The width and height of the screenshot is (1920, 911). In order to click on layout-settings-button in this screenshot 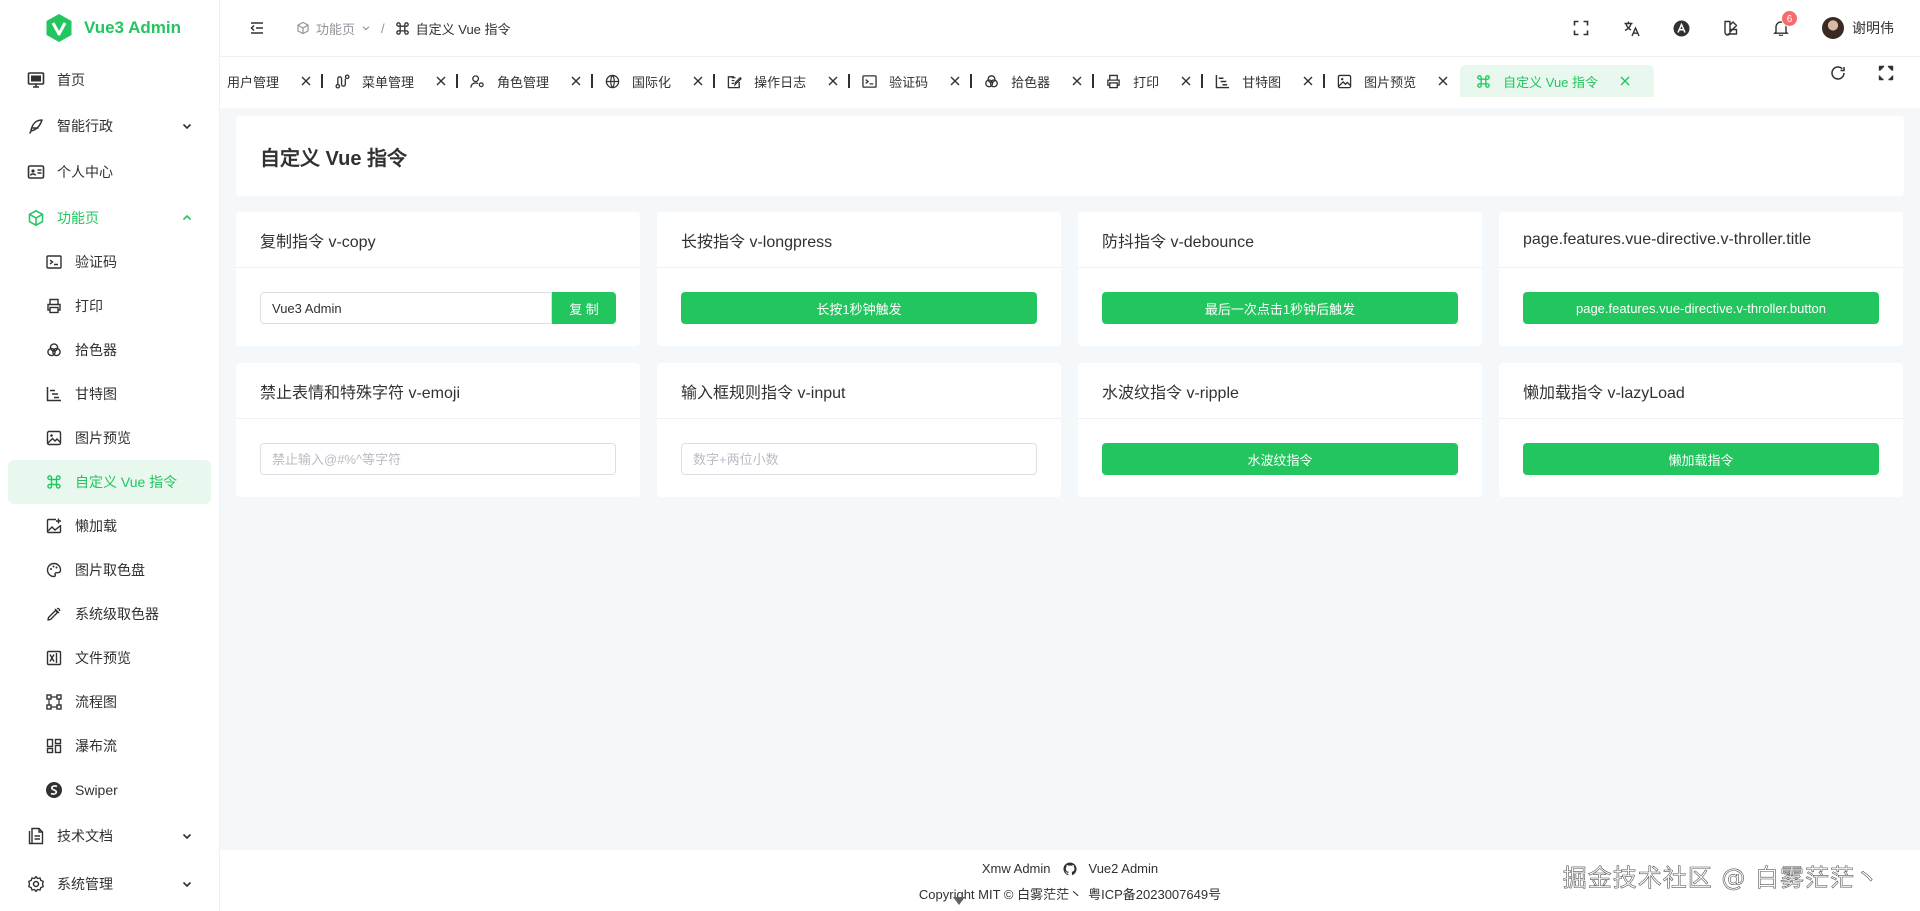, I will do `click(1731, 28)`.